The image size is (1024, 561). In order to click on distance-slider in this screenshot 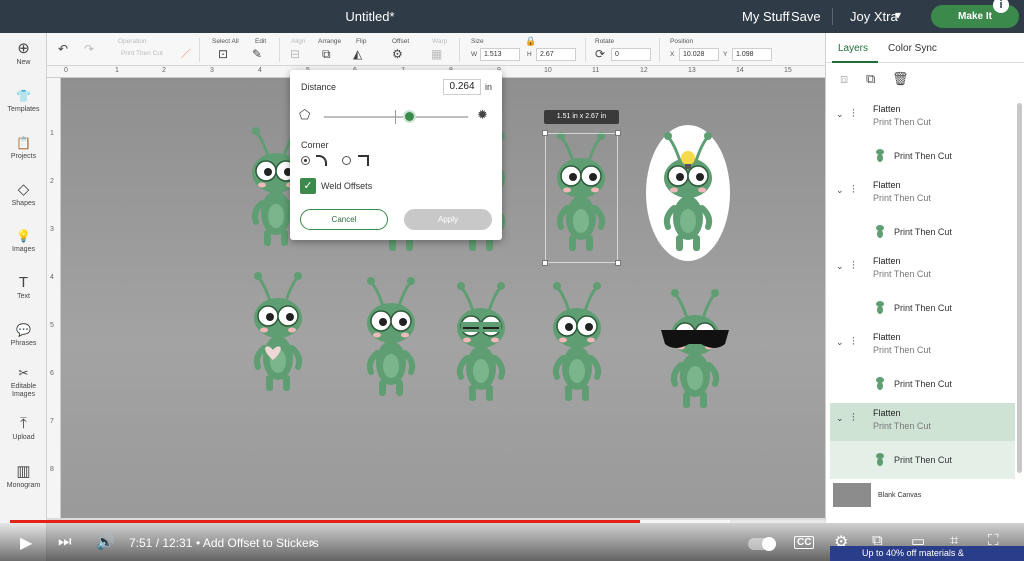, I will do `click(396, 117)`.